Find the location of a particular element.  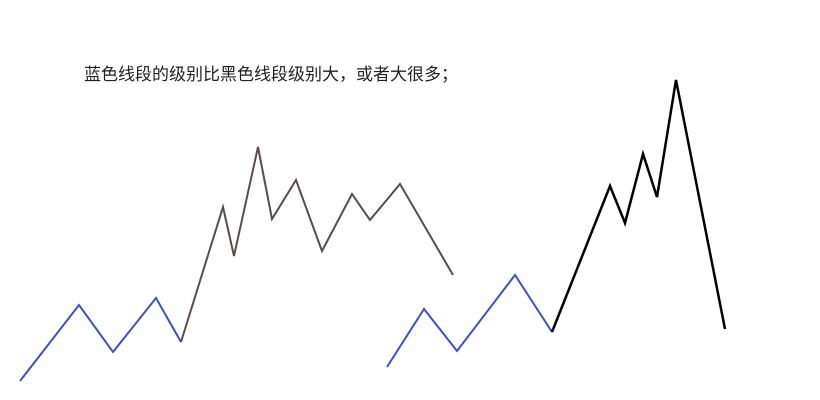

left-blue-segment is located at coordinates (100, 339).